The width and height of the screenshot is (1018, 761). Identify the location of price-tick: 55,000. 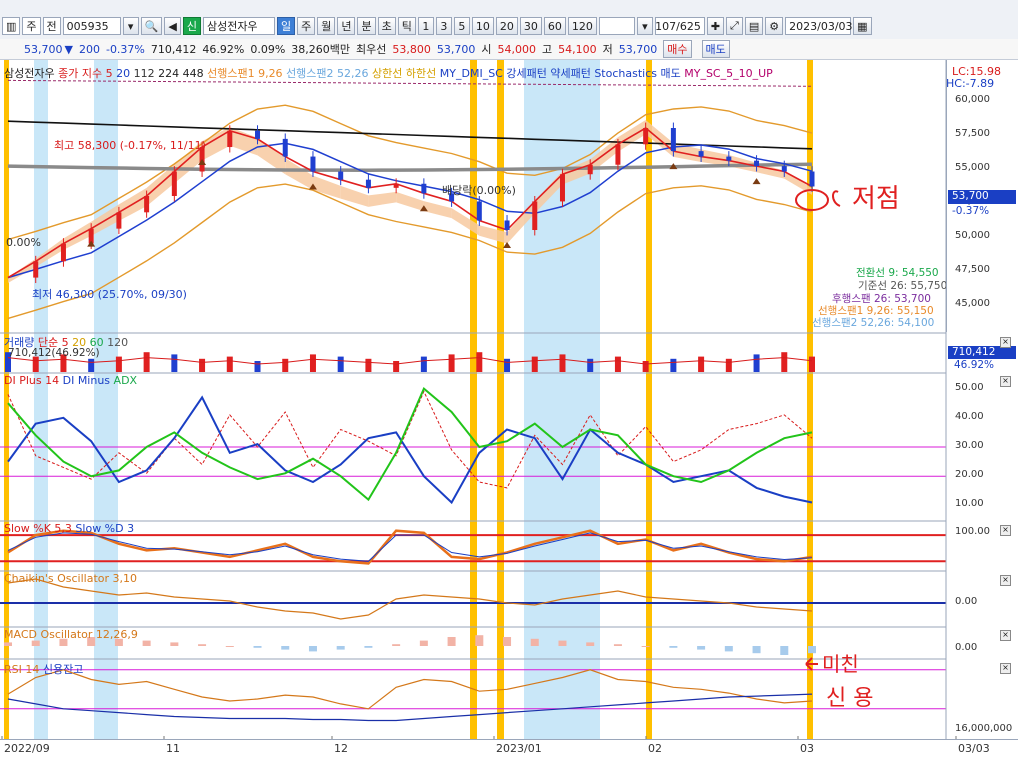
(972, 167).